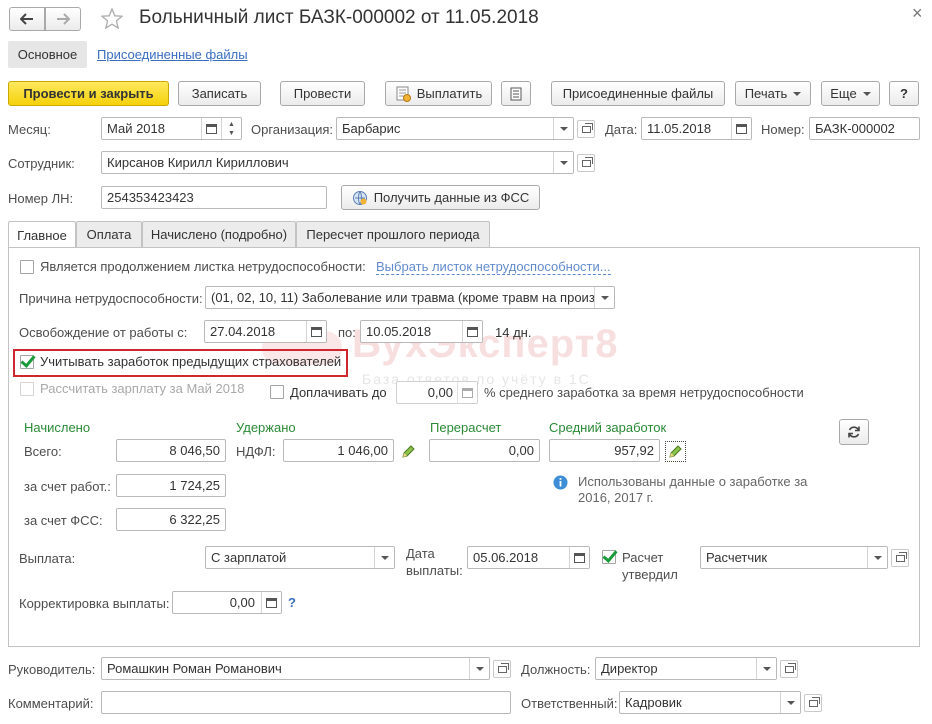 This screenshot has width=932, height=724. What do you see at coordinates (88, 93) in the screenshot?
I see `post-and-close-button: Провести и закрыть` at bounding box center [88, 93].